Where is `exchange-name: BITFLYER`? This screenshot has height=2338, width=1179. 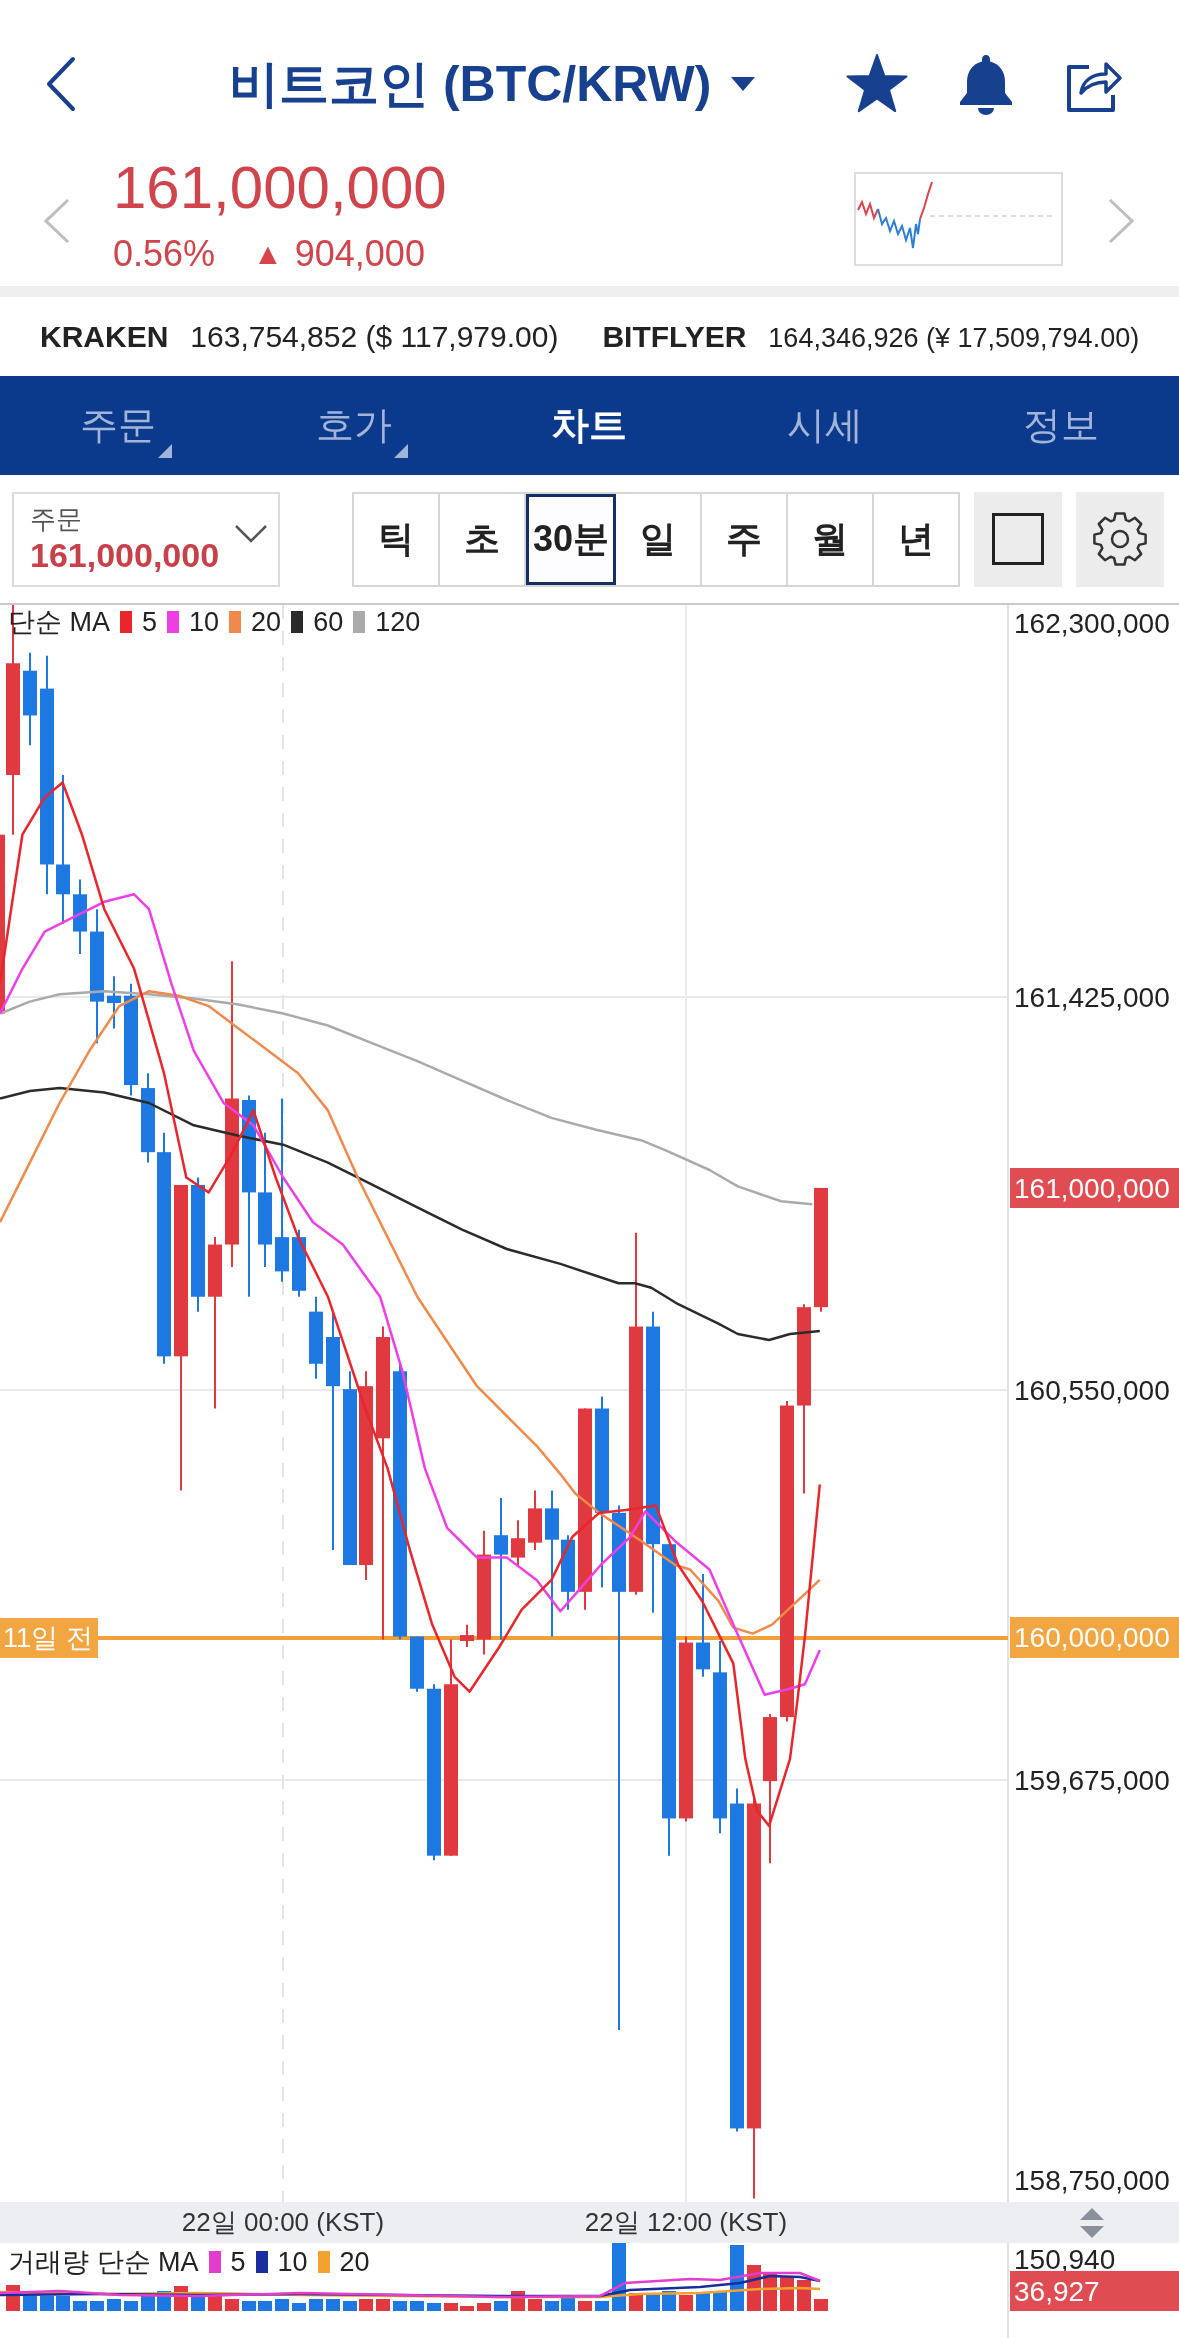 exchange-name: BITFLYER is located at coordinates (674, 336).